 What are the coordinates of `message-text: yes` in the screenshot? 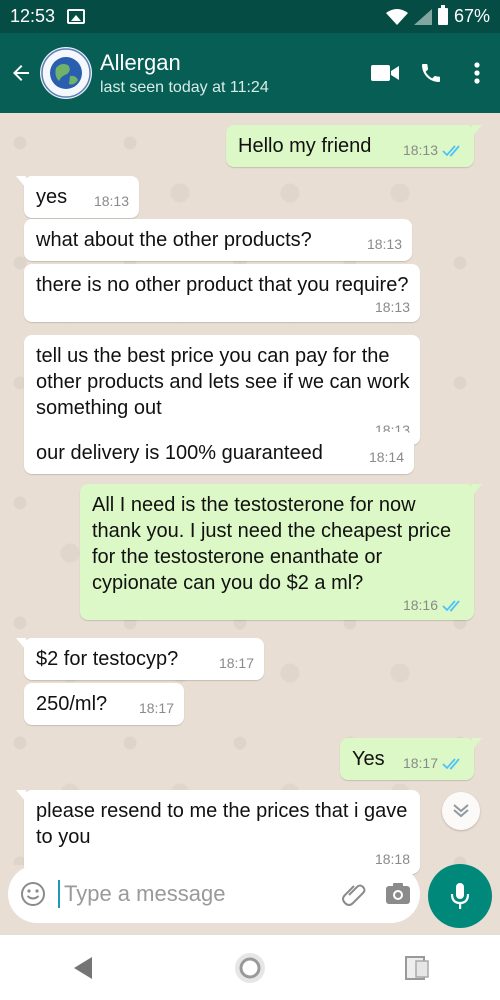 It's located at (52, 197).